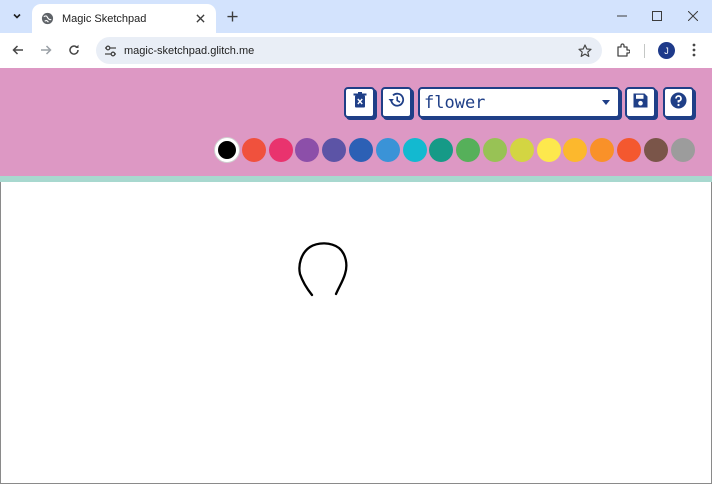  Describe the element at coordinates (455, 102) in the screenshot. I see `model-select-value: flower` at that location.